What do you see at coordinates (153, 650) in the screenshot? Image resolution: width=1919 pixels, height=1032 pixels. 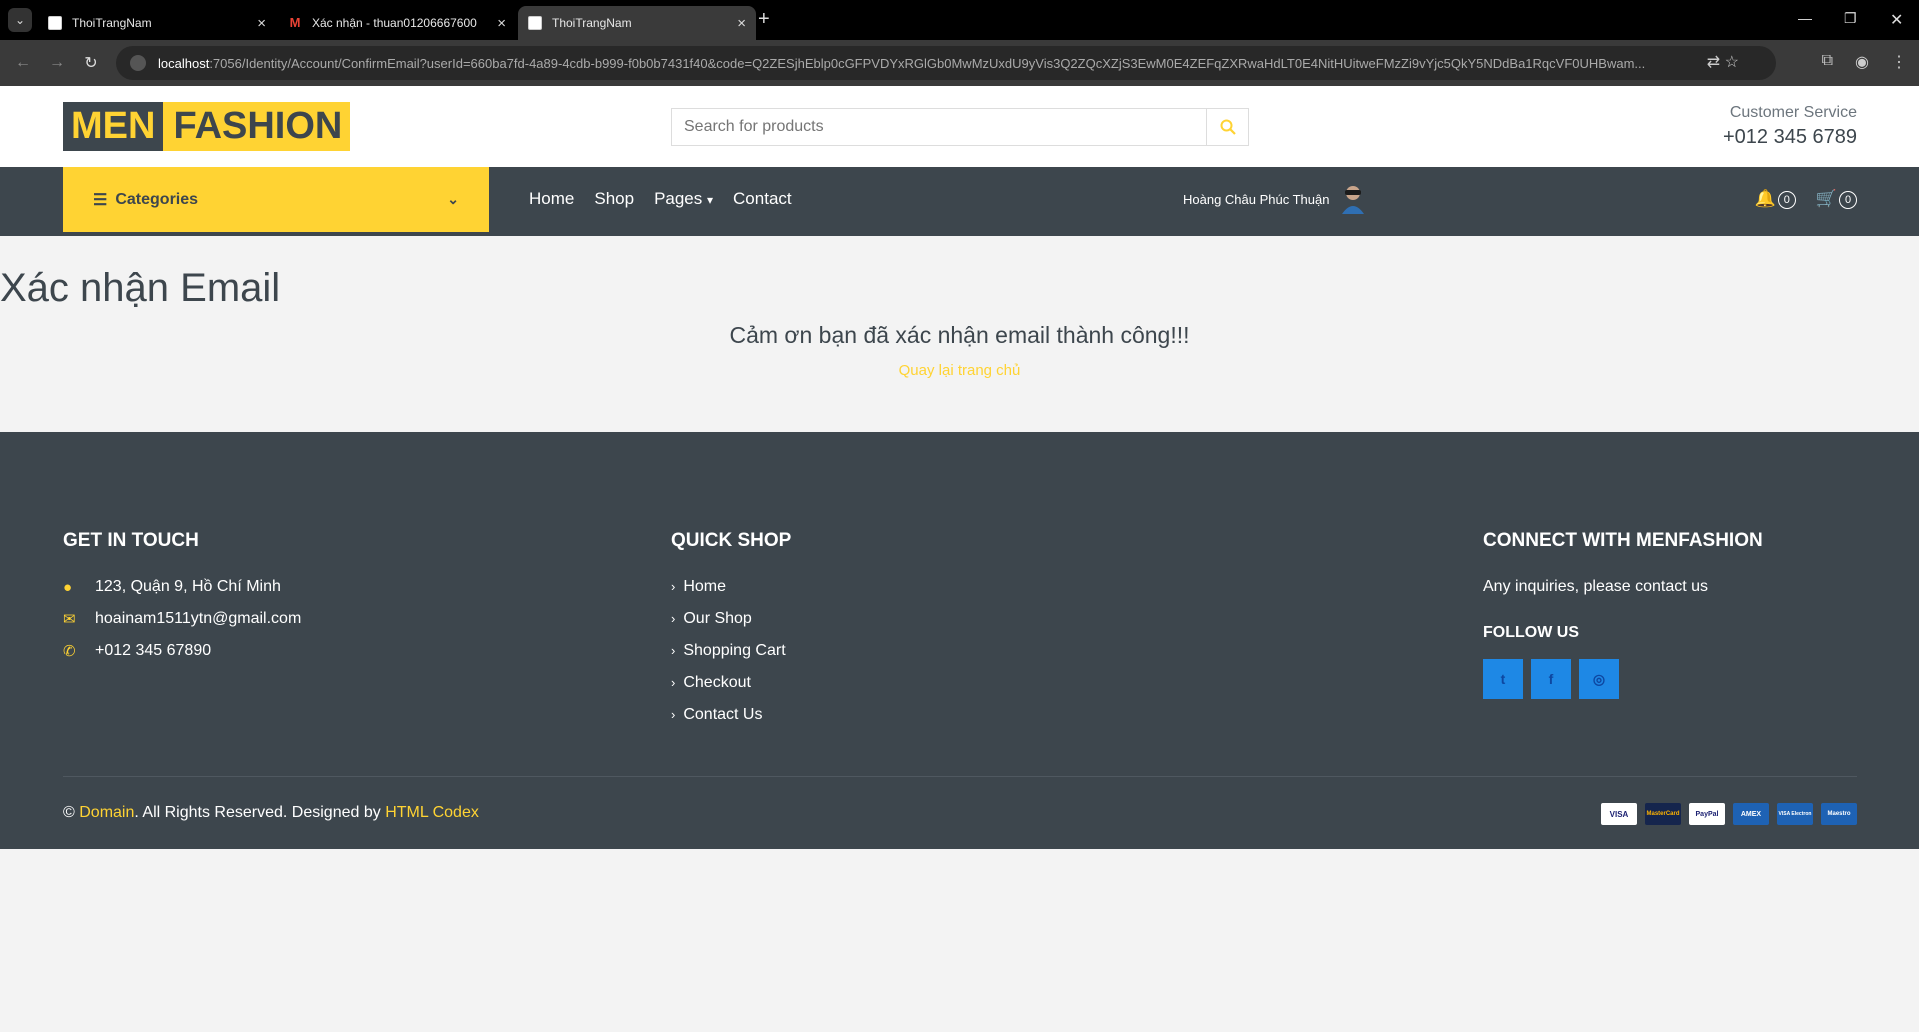 I see `phone-text: +012 345 67890` at bounding box center [153, 650].